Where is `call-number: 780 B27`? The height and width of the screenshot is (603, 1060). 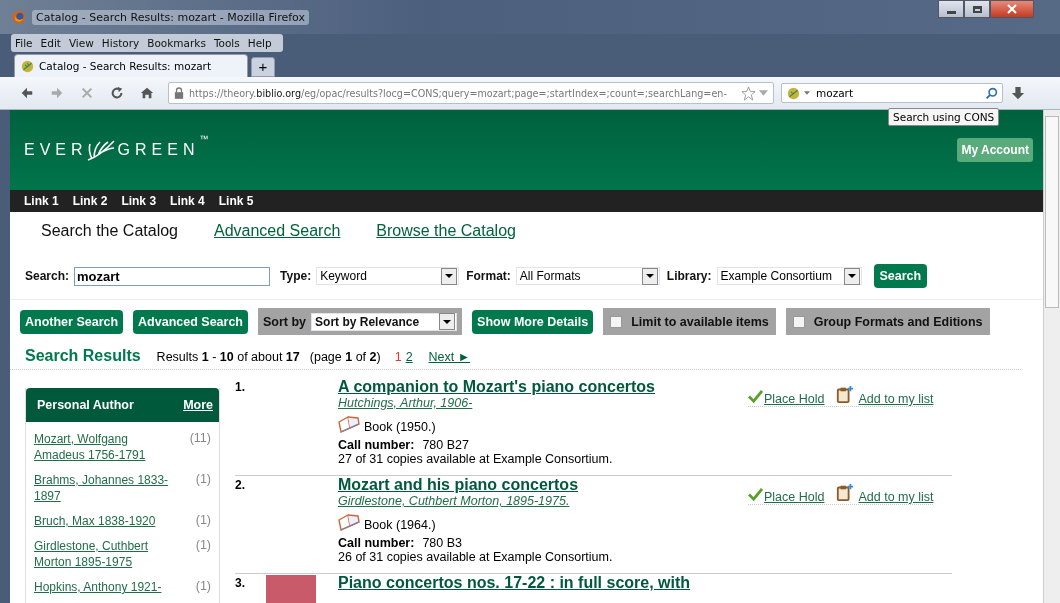
call-number: 780 B27 is located at coordinates (445, 445).